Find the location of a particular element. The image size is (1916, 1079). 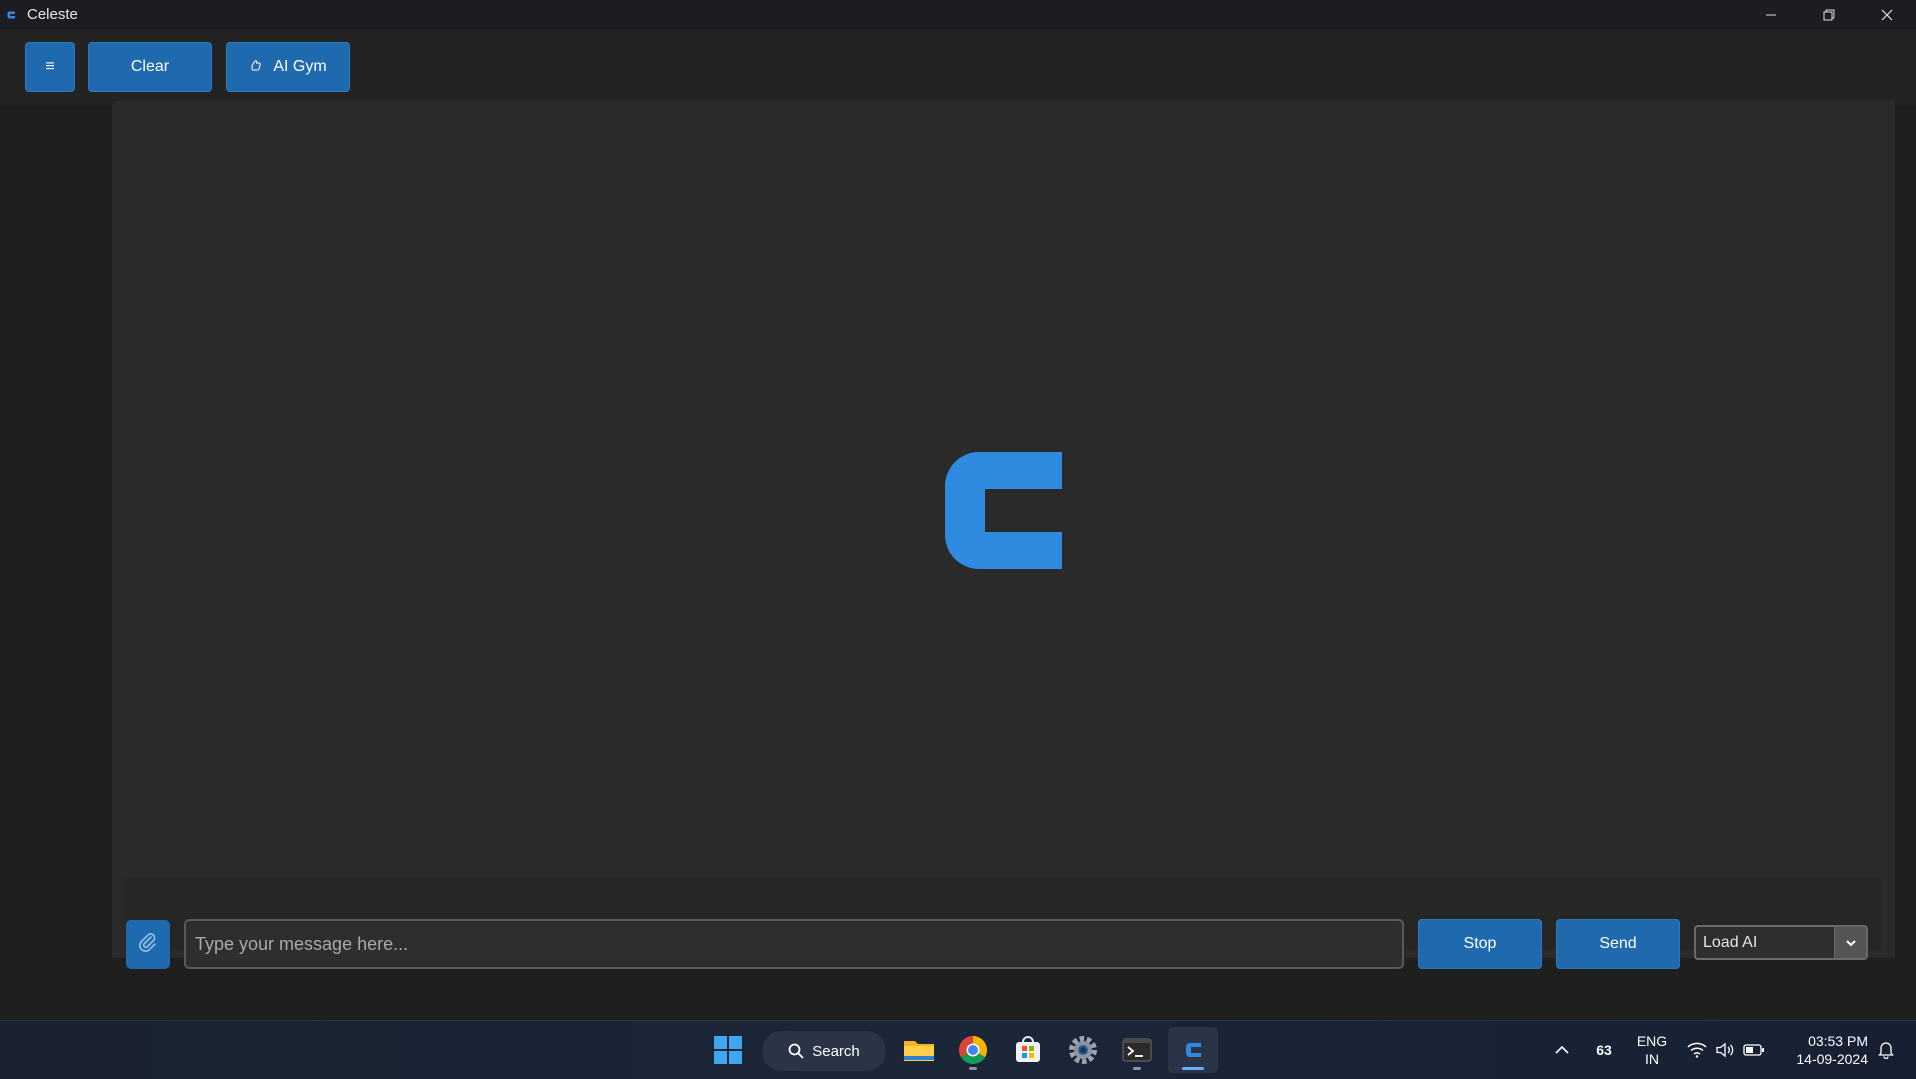

minimize-button is located at coordinates (1771, 14).